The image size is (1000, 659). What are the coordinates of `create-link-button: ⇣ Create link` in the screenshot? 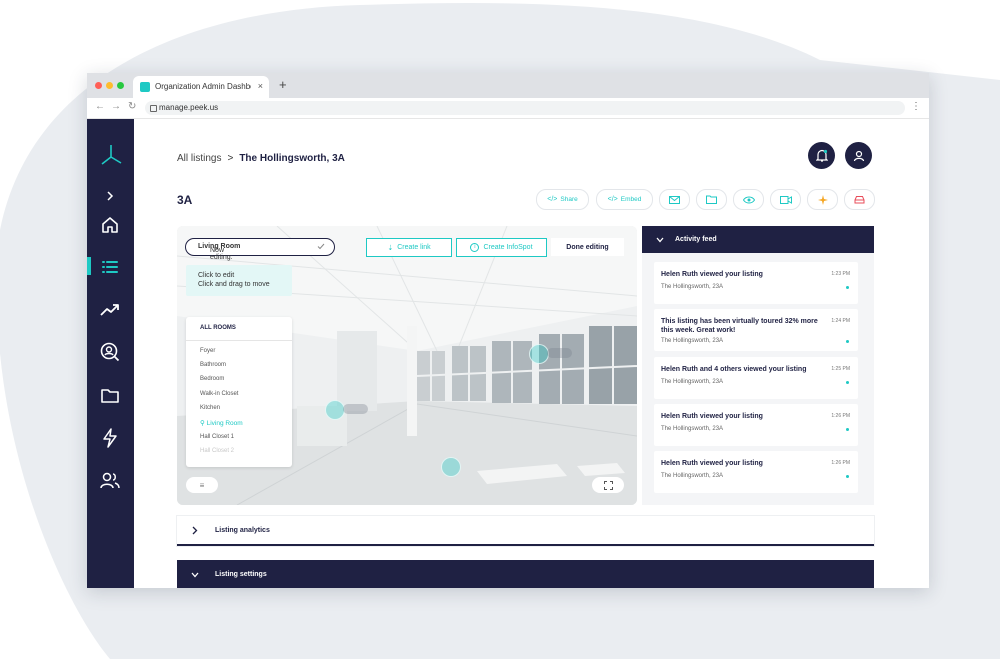 It's located at (409, 247).